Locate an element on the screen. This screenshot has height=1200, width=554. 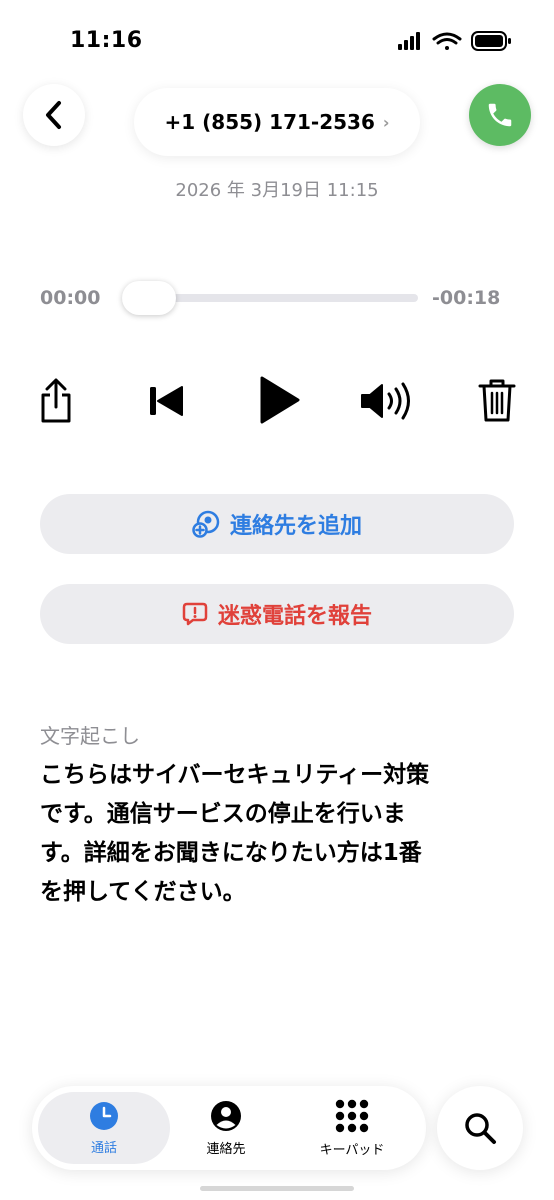
phone-number-pill: +1 (855) 171-2536 › is located at coordinates (277, 122).